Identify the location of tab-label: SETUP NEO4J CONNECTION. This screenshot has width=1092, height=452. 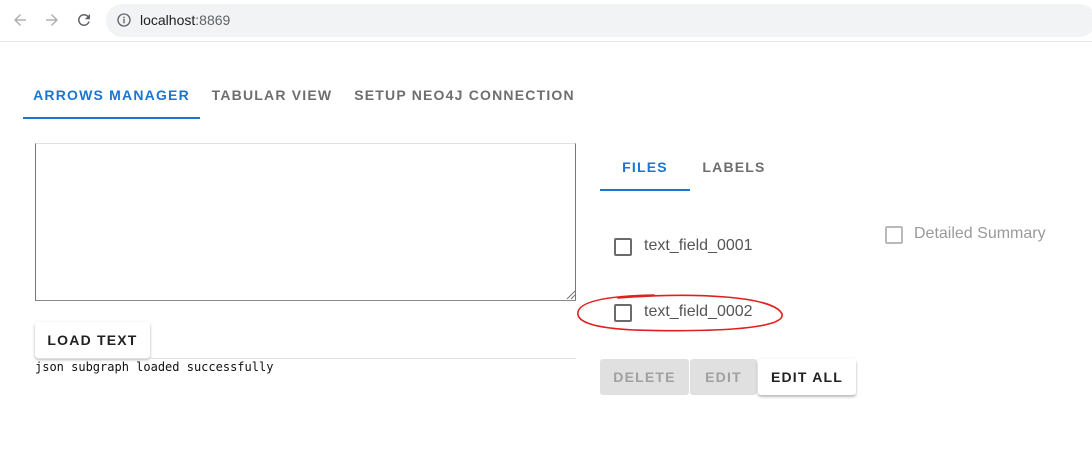
(464, 95).